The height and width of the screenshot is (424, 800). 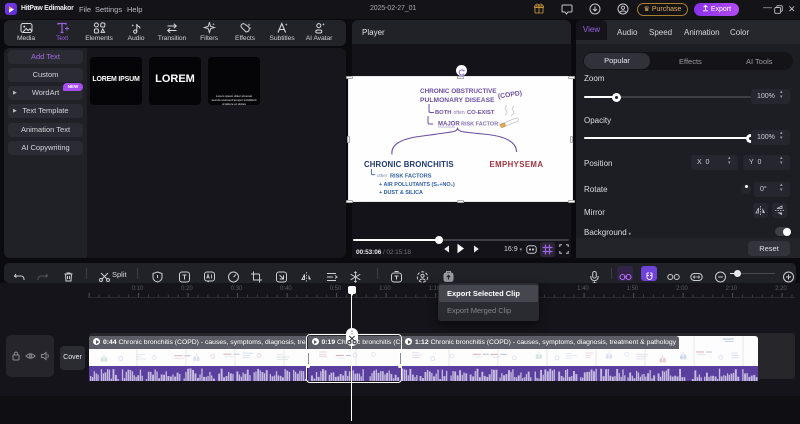 What do you see at coordinates (417, 185) in the screenshot?
I see `svg-text: + AIR POLLUTANTS (S₂+NO₂)` at bounding box center [417, 185].